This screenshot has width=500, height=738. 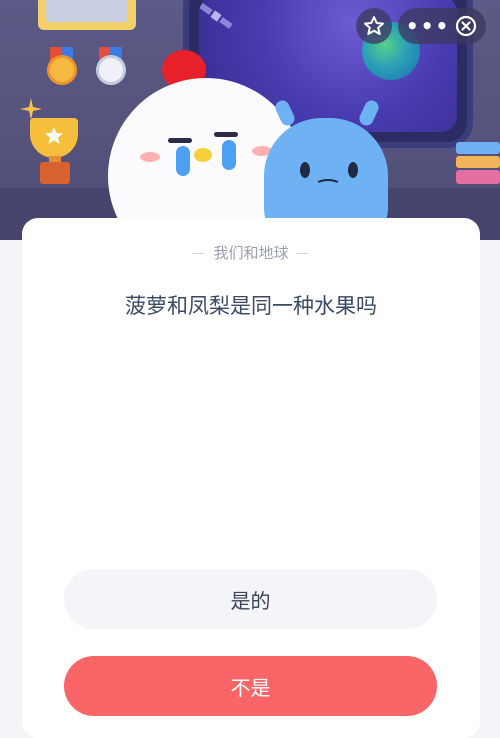 I want to click on answer-label: 不是, so click(x=250, y=687).